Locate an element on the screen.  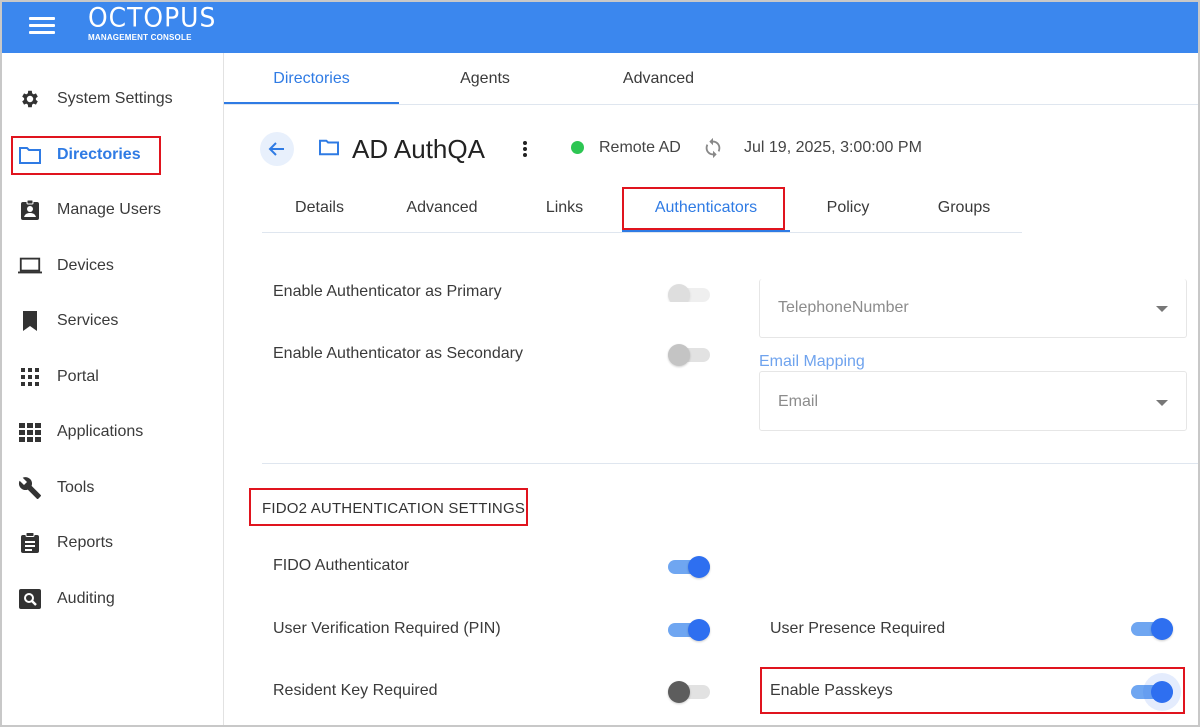
wrench-icon is located at coordinates (30, 488).